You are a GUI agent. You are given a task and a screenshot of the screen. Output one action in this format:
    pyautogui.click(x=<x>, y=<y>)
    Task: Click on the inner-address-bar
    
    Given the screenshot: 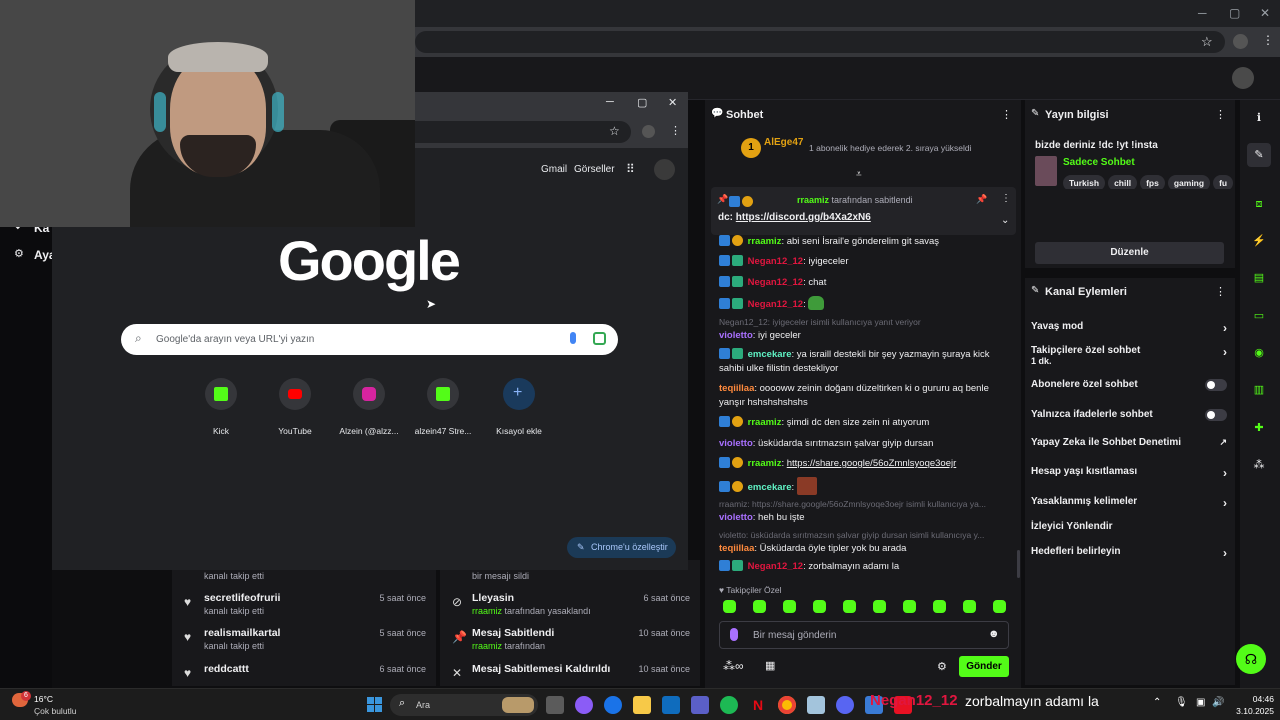 What is the action you would take?
    pyautogui.click(x=523, y=132)
    